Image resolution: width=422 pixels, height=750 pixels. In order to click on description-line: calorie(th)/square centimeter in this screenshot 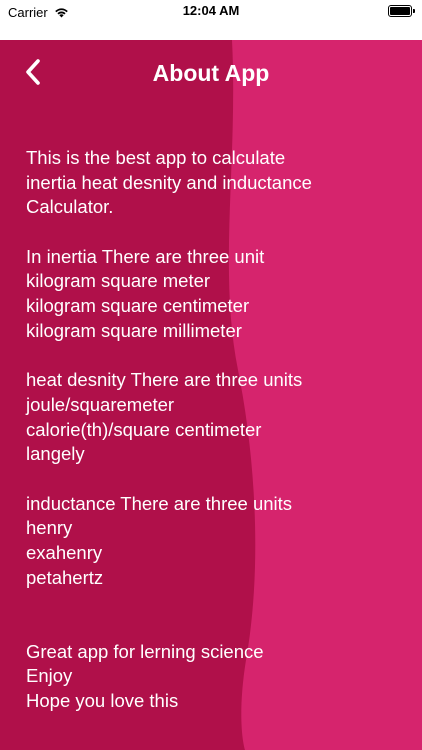, I will do `click(144, 429)`.